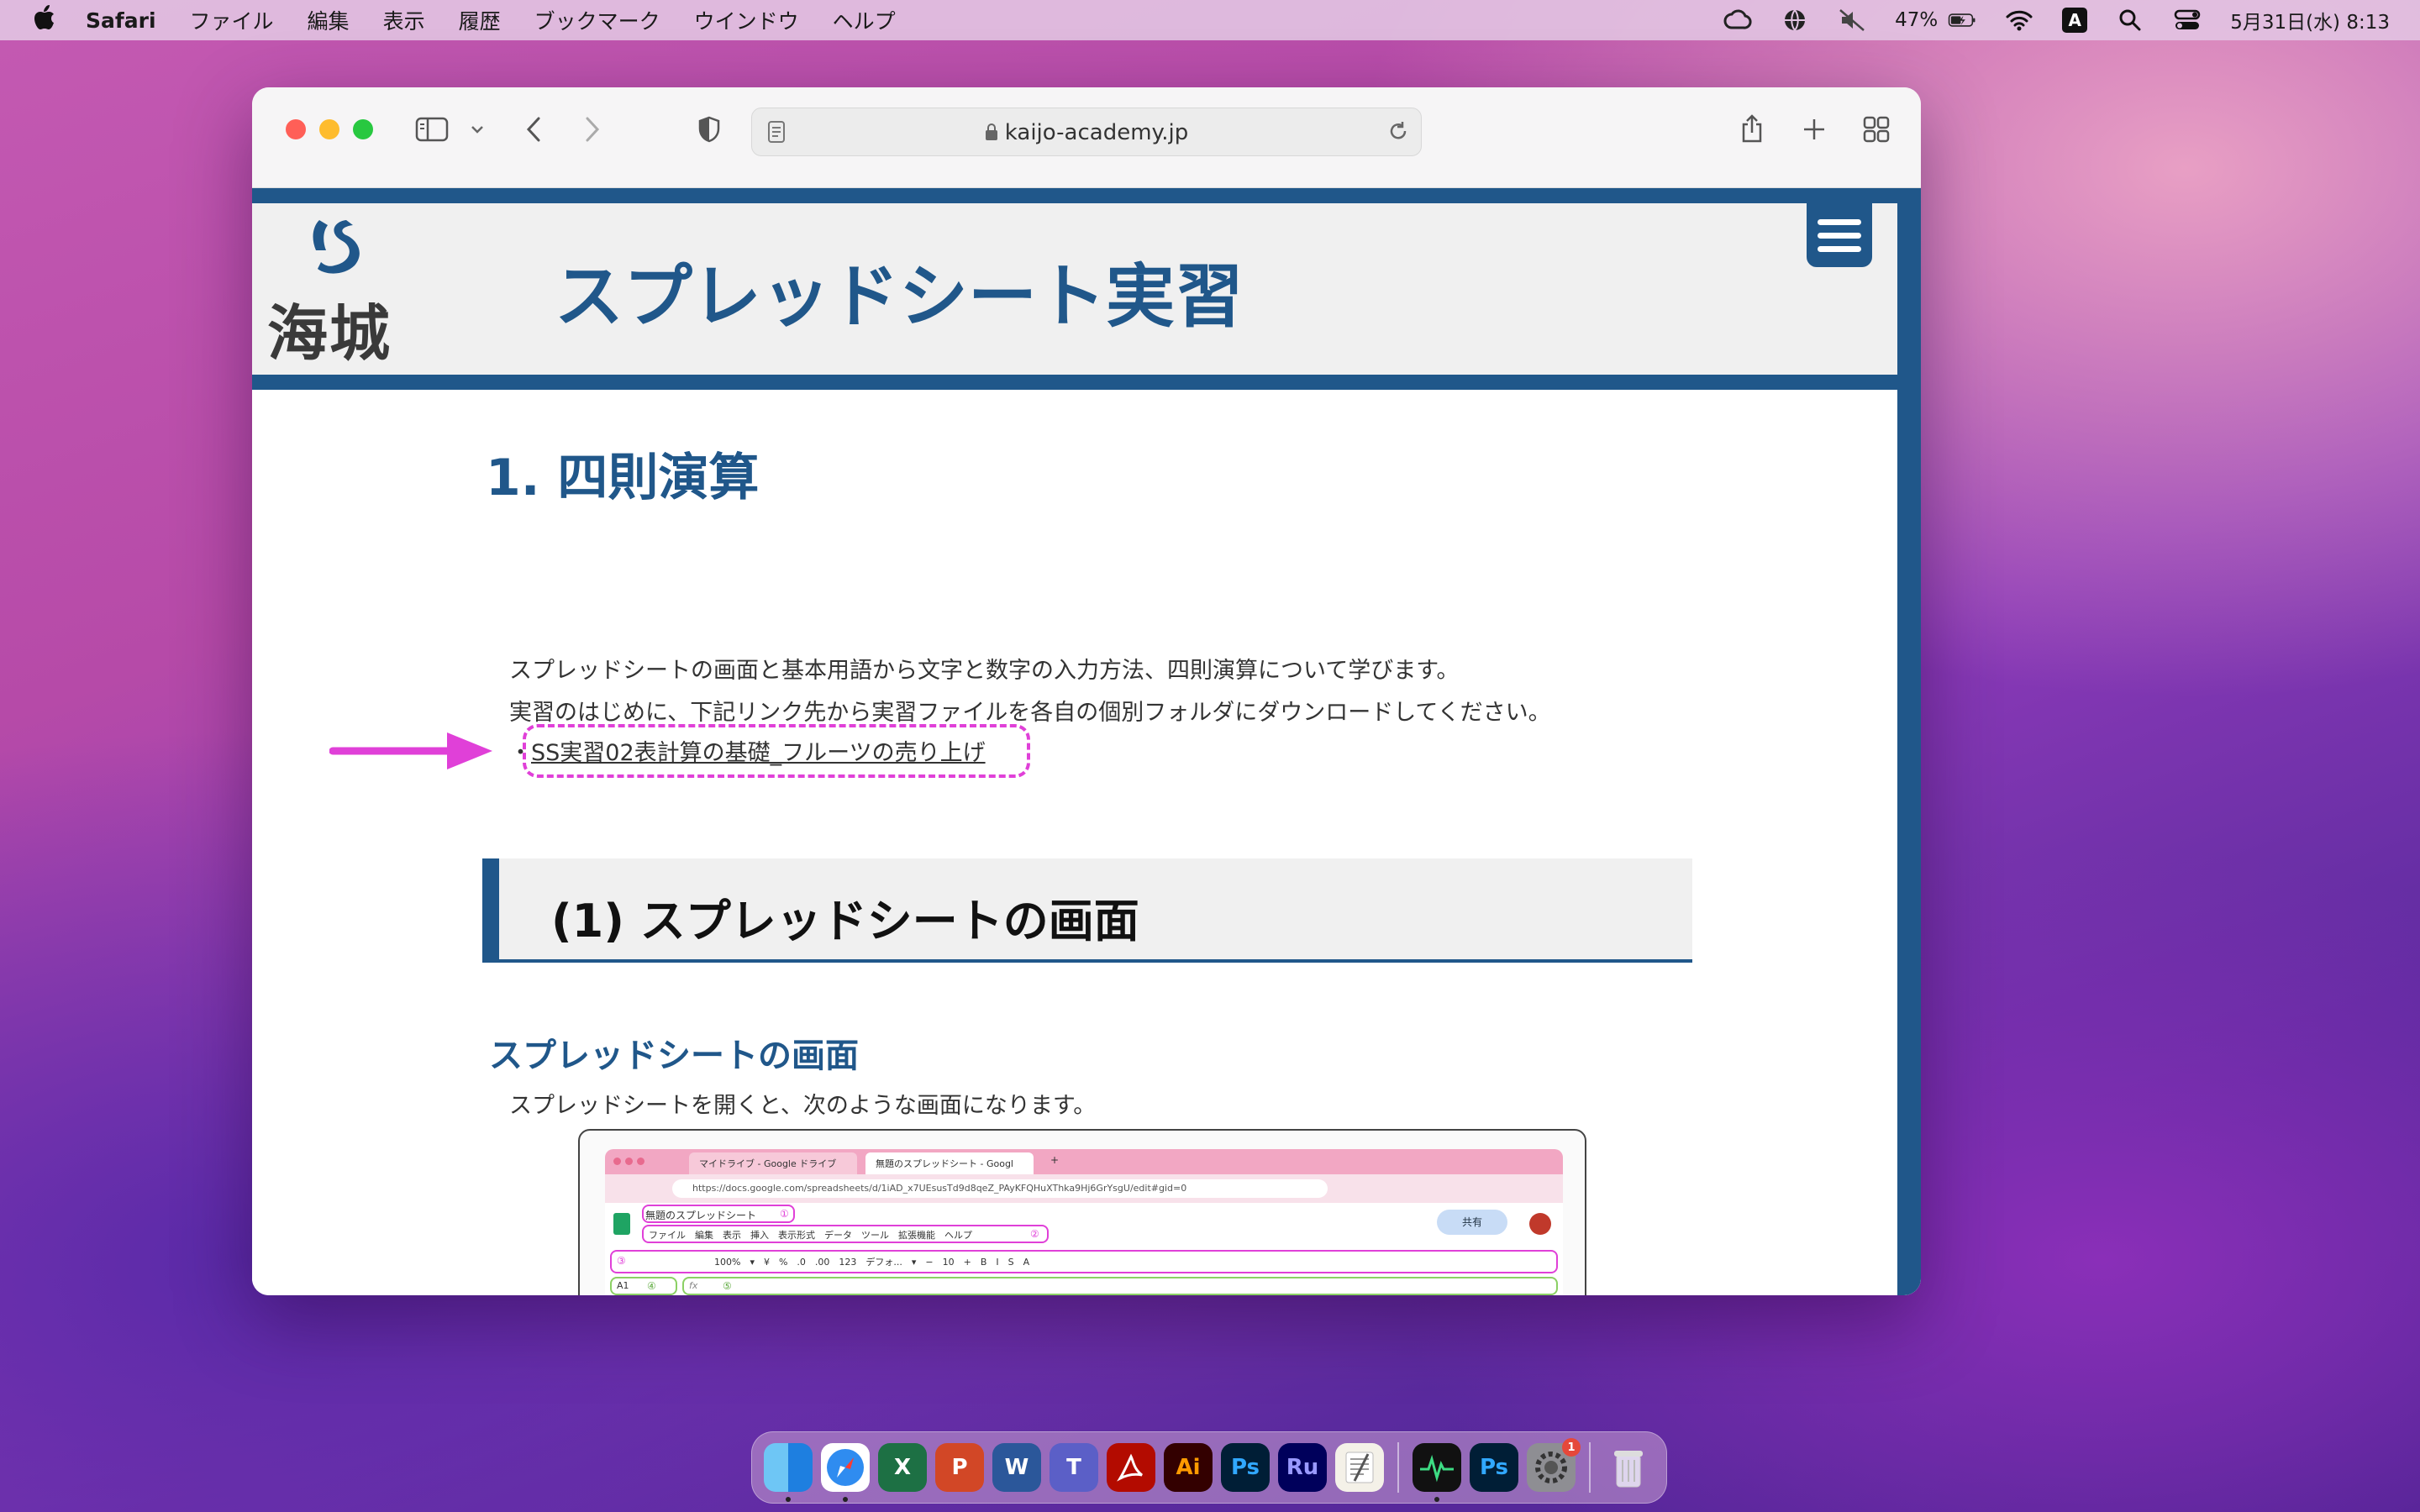 Image resolution: width=2420 pixels, height=1512 pixels. I want to click on dock: X P W T Ai Ps Ru Ps 1, so click(1209, 1467).